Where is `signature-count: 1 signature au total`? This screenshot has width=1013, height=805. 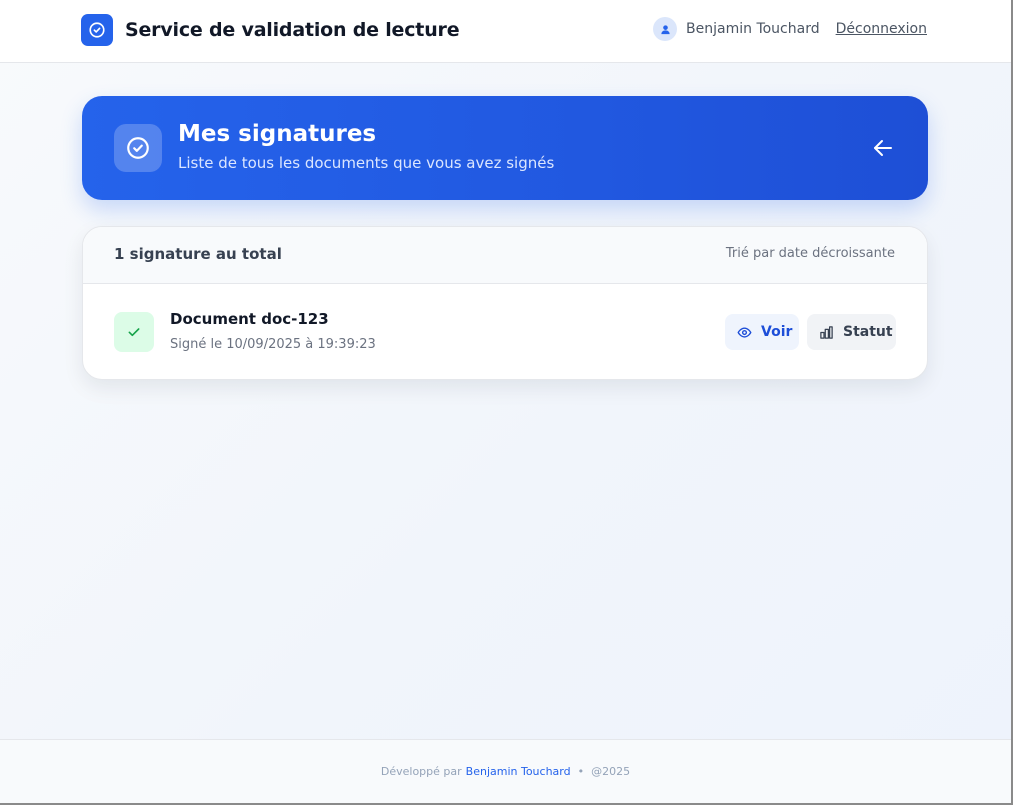 signature-count: 1 signature au total is located at coordinates (198, 254).